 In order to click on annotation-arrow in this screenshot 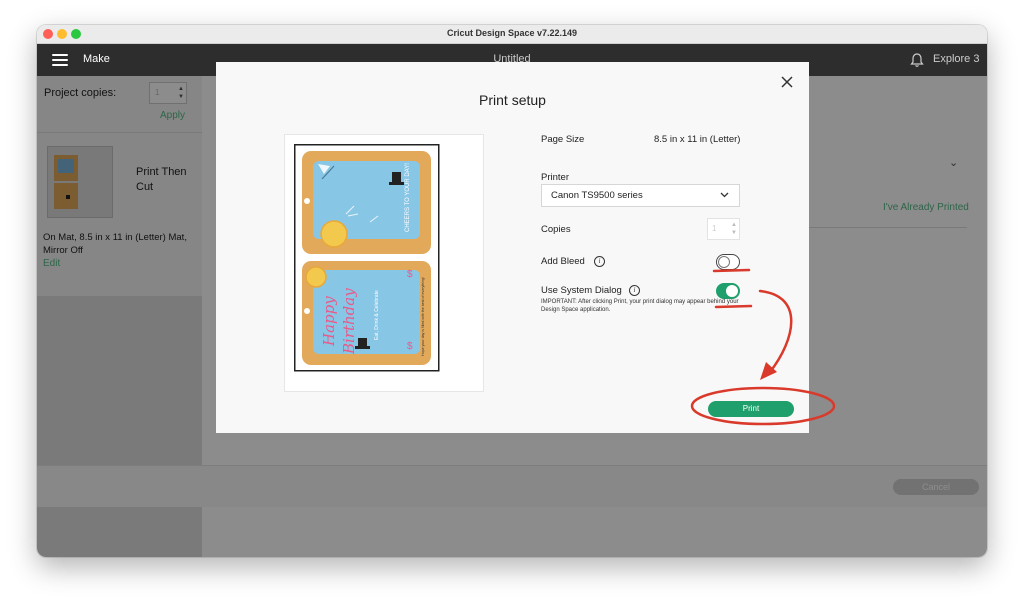, I will do `click(775, 331)`.